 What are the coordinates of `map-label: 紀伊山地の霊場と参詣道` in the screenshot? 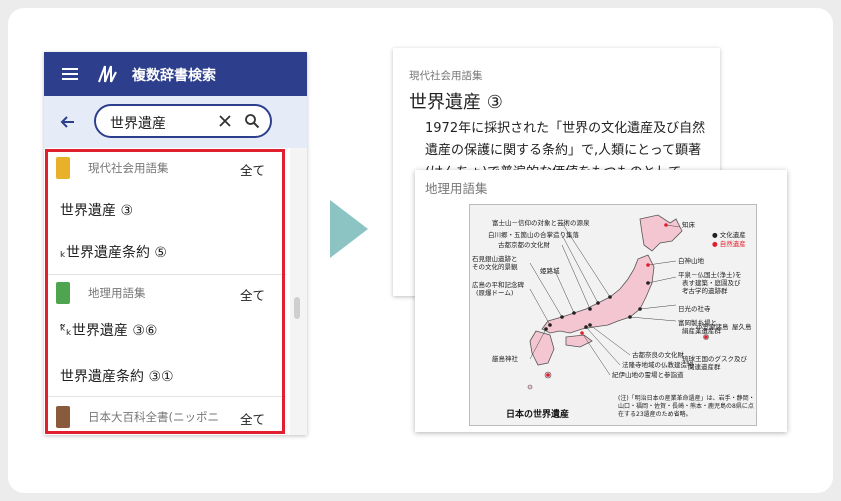 It's located at (648, 375).